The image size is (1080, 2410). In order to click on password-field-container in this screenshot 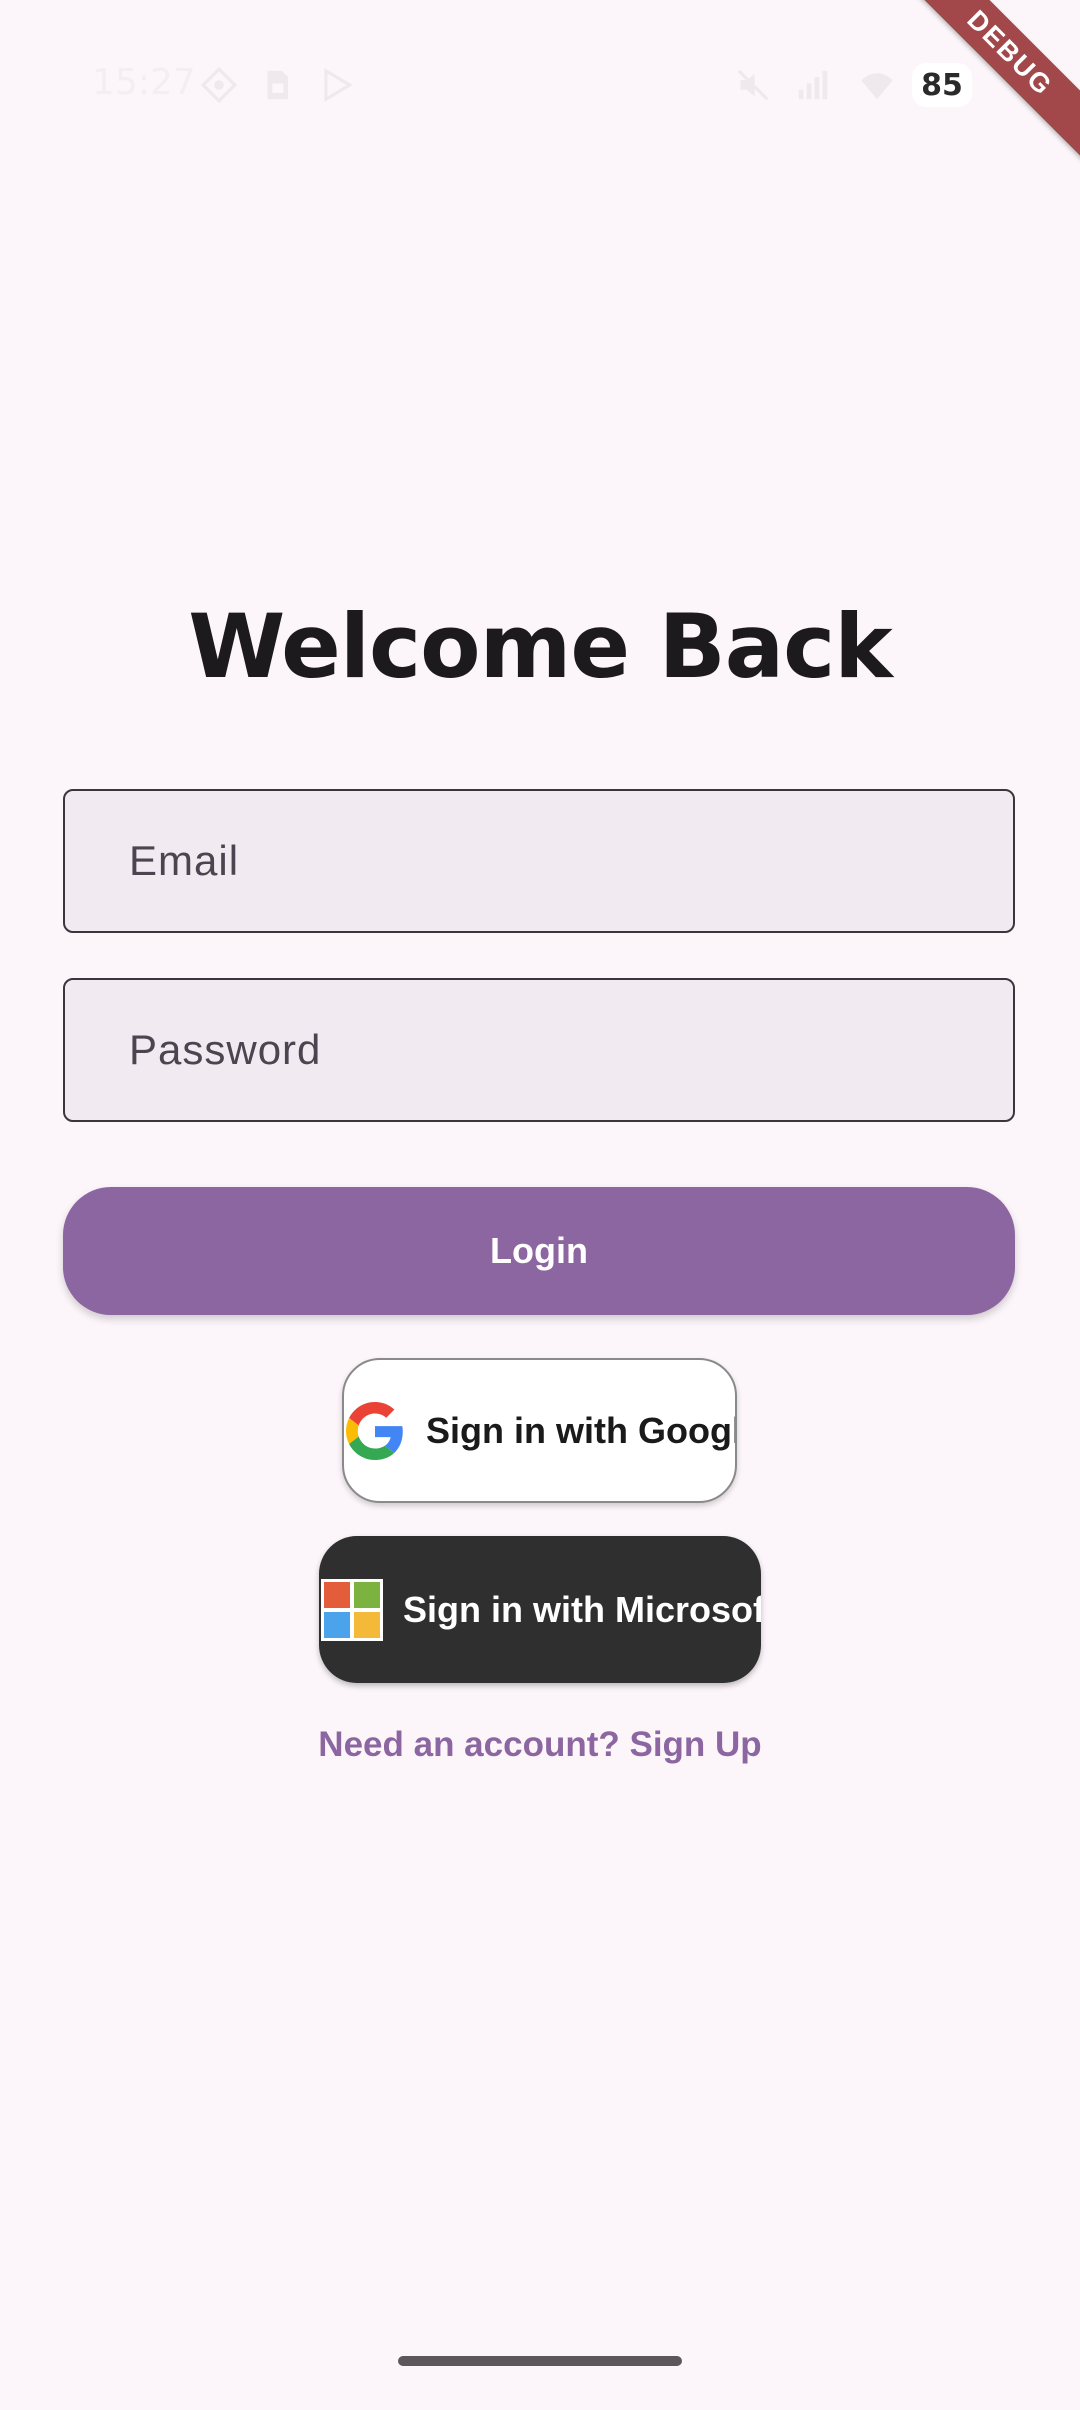, I will do `click(539, 1050)`.